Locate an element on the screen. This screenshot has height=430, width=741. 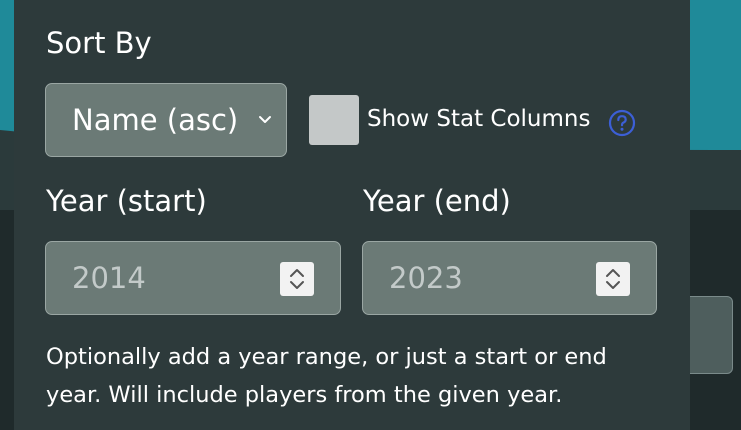
show-stat-columns-checkbox is located at coordinates (334, 120).